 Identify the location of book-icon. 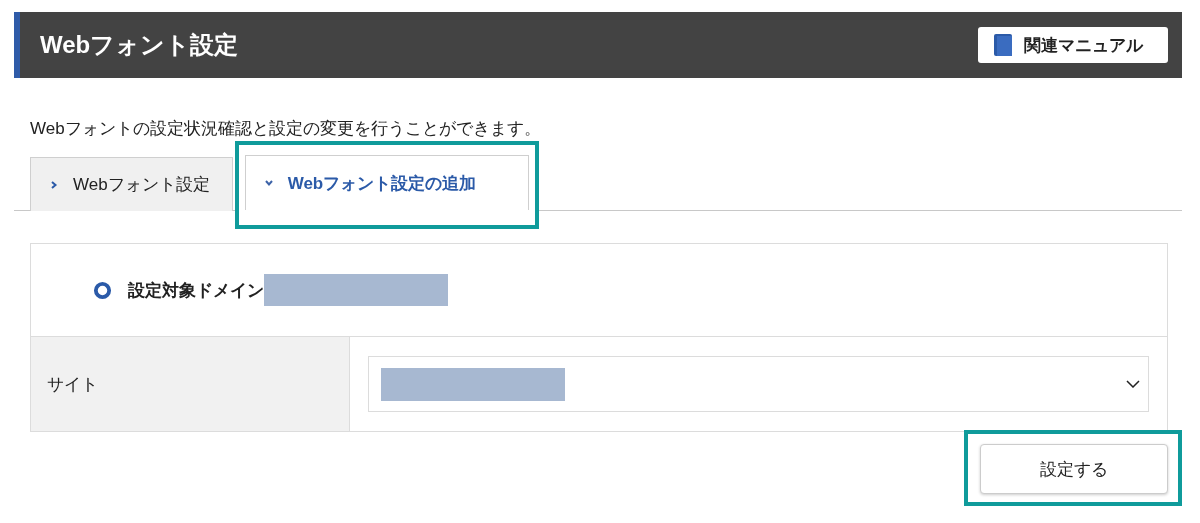
(1003, 45).